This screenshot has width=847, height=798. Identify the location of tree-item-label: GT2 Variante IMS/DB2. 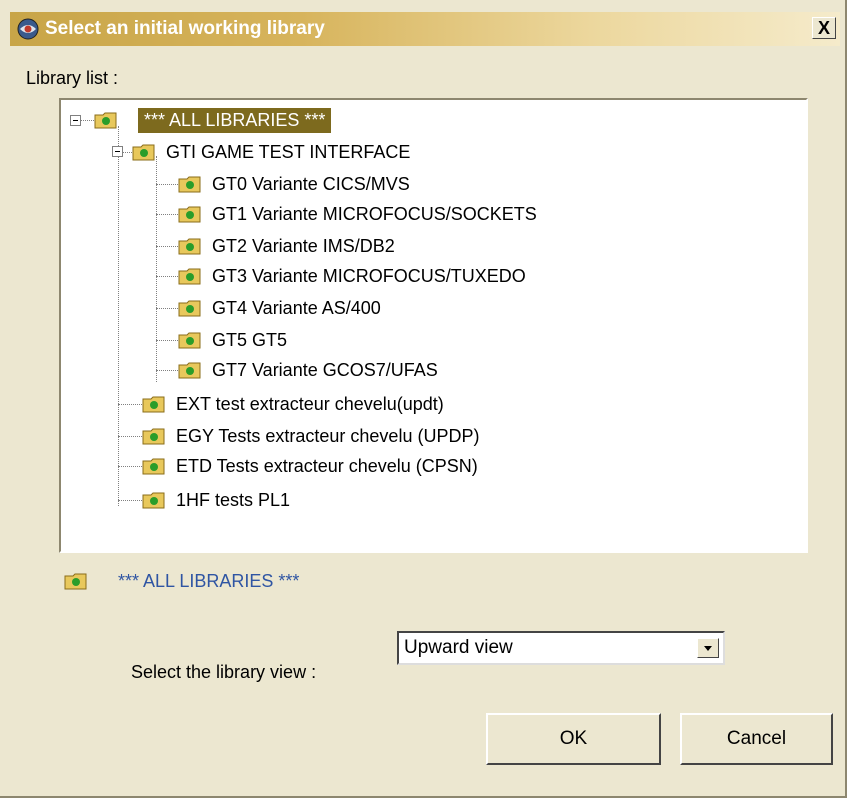
(303, 245).